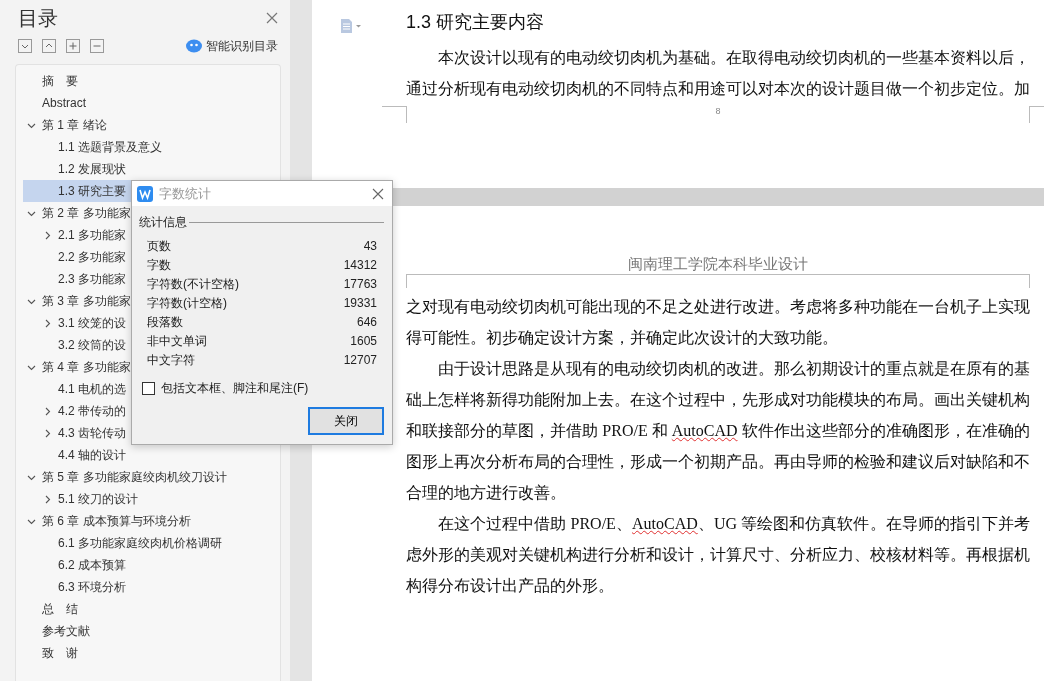  What do you see at coordinates (718, 73) in the screenshot?
I see `paragraph: 本次设计以现有的电动绞切肉机为基础。在取得电动绞切肉机的一些基本资料以后，通过分析现有电动绞切肉机的不同特点和用途可以对本次的设计题目做一个初步定位。加` at bounding box center [718, 73].